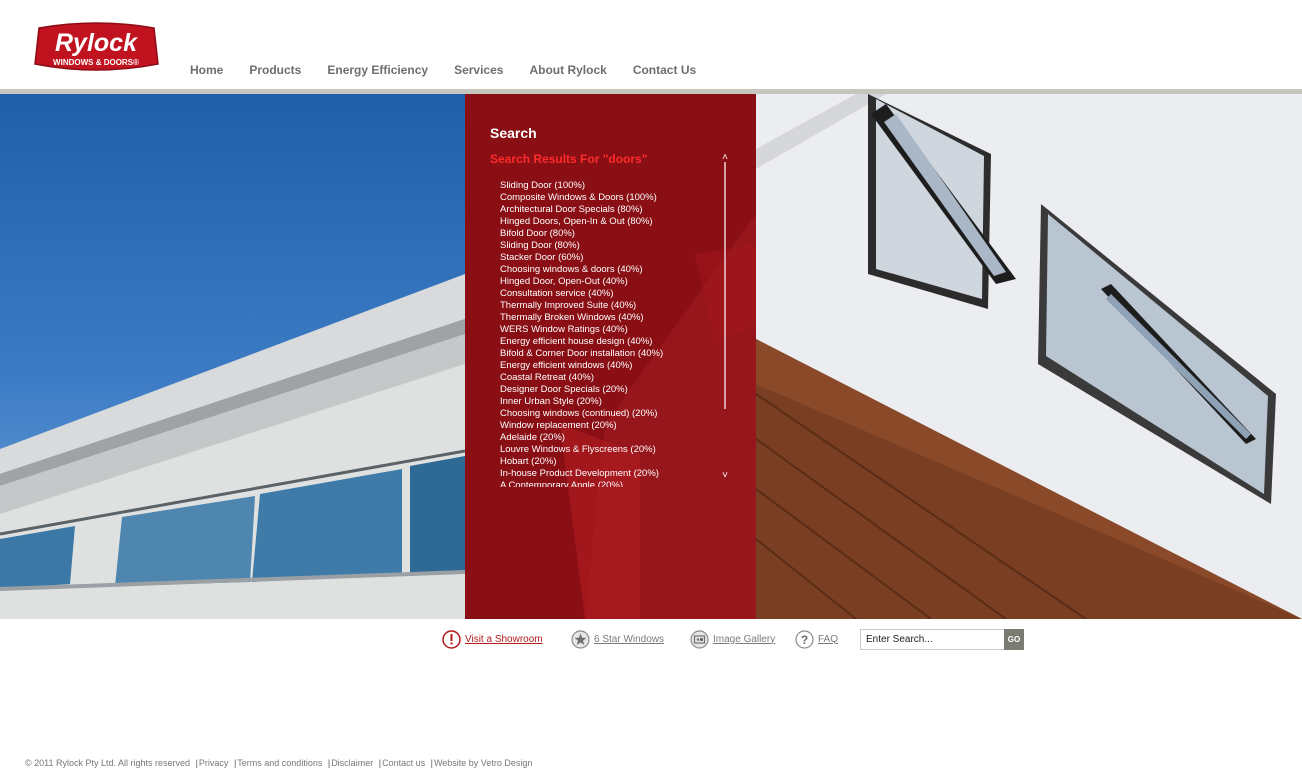 The image size is (1302, 784). What do you see at coordinates (483, 763) in the screenshot?
I see `footer-link-vetro-design: Website by Vetro Design` at bounding box center [483, 763].